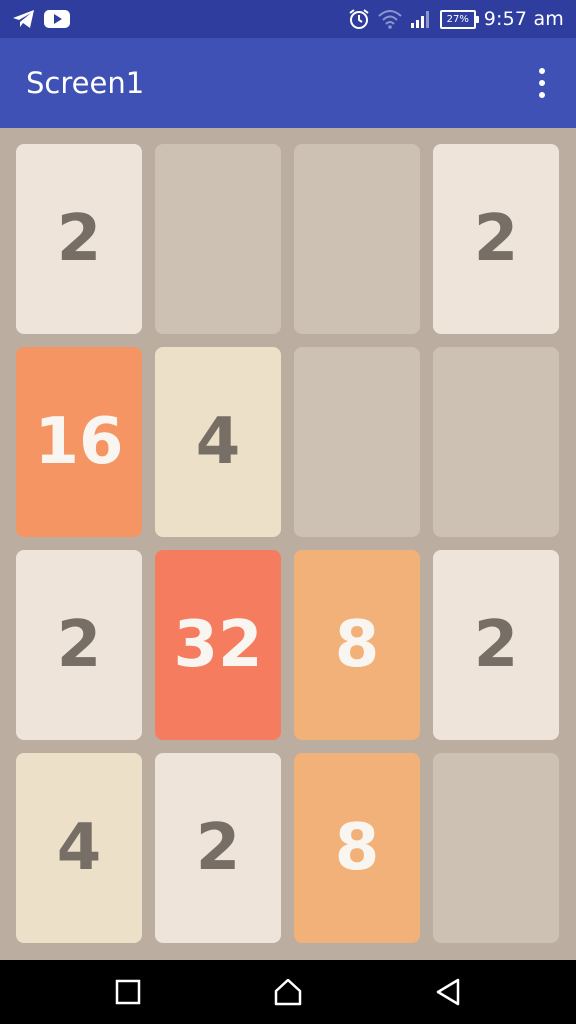 This screenshot has height=1024, width=576. I want to click on youtube-icon, so click(57, 19).